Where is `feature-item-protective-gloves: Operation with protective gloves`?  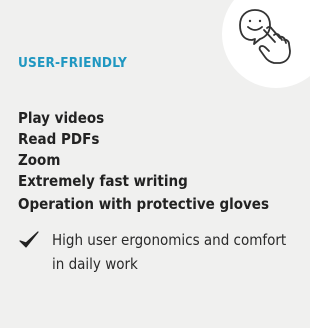
feature-item-protective-gloves: Operation with protective gloves is located at coordinates (144, 204).